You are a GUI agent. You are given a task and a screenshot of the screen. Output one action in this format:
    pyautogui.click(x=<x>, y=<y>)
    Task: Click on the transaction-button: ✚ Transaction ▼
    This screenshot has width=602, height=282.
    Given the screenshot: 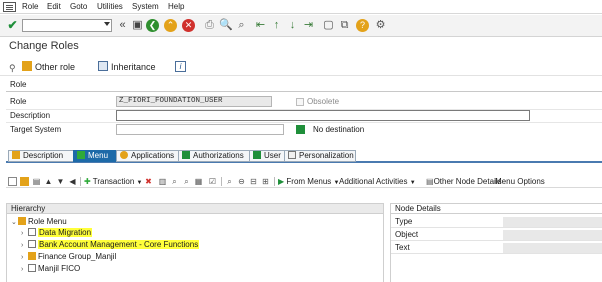 What is the action you would take?
    pyautogui.click(x=113, y=181)
    